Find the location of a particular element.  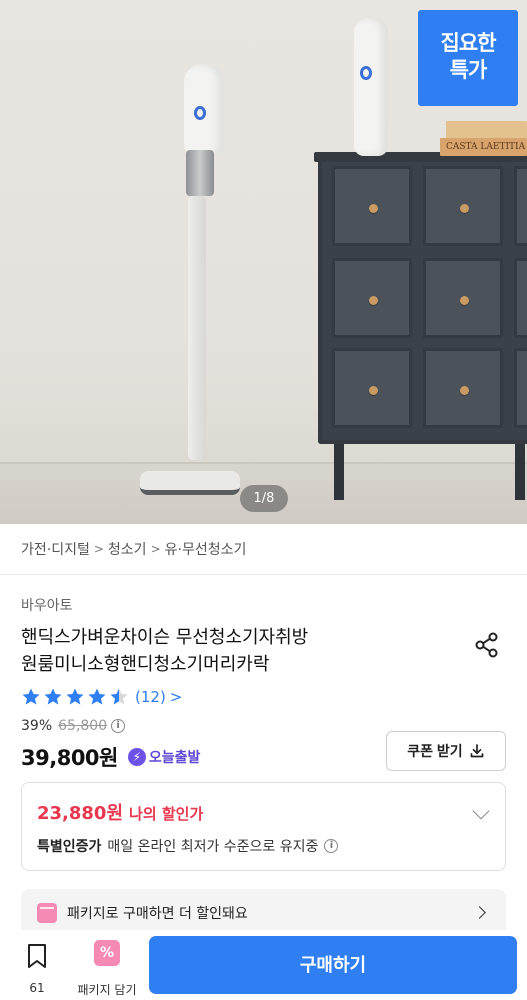

add-package-button: % 패키지 담기 is located at coordinates (107, 967).